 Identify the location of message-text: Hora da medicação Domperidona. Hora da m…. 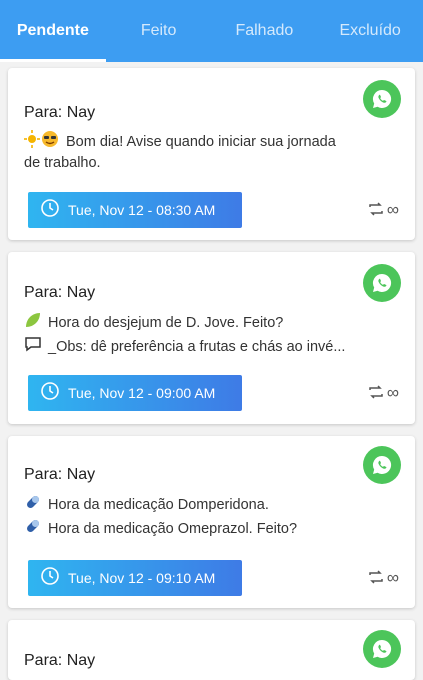
(209, 517).